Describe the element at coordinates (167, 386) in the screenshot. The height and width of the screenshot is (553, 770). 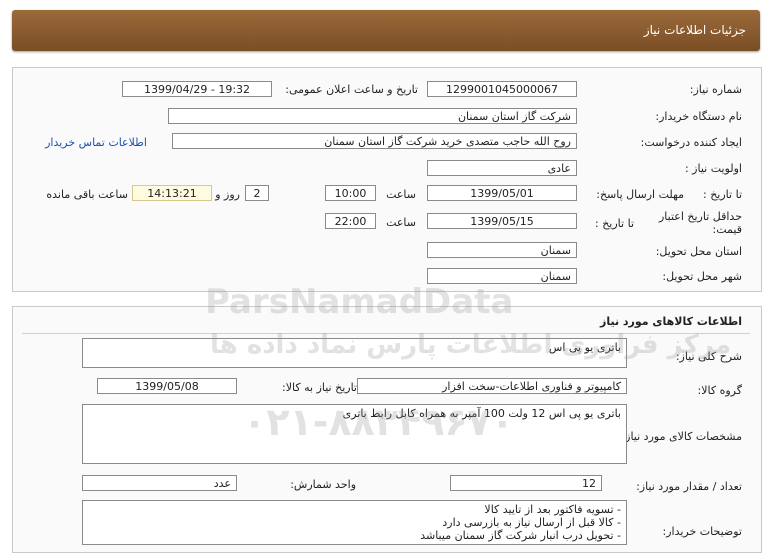
I see `need-date-field: 1399/05/08` at that location.